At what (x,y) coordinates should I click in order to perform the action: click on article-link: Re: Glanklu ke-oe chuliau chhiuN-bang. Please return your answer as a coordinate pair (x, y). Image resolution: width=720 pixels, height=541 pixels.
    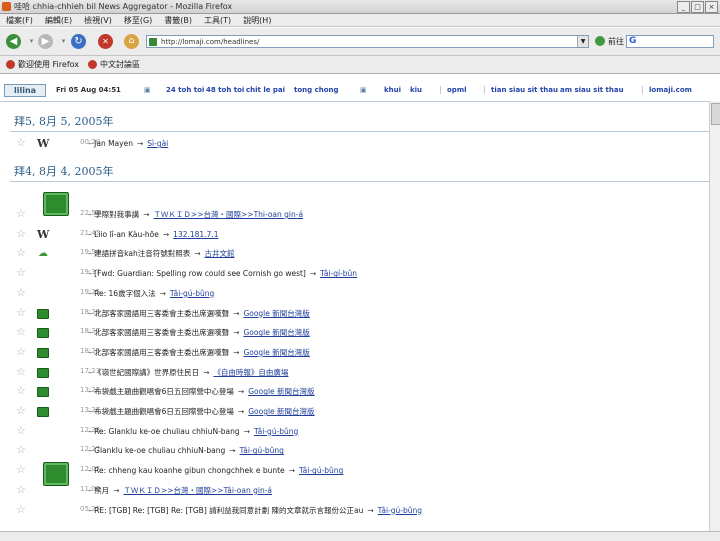
    Looking at the image, I should click on (167, 431).